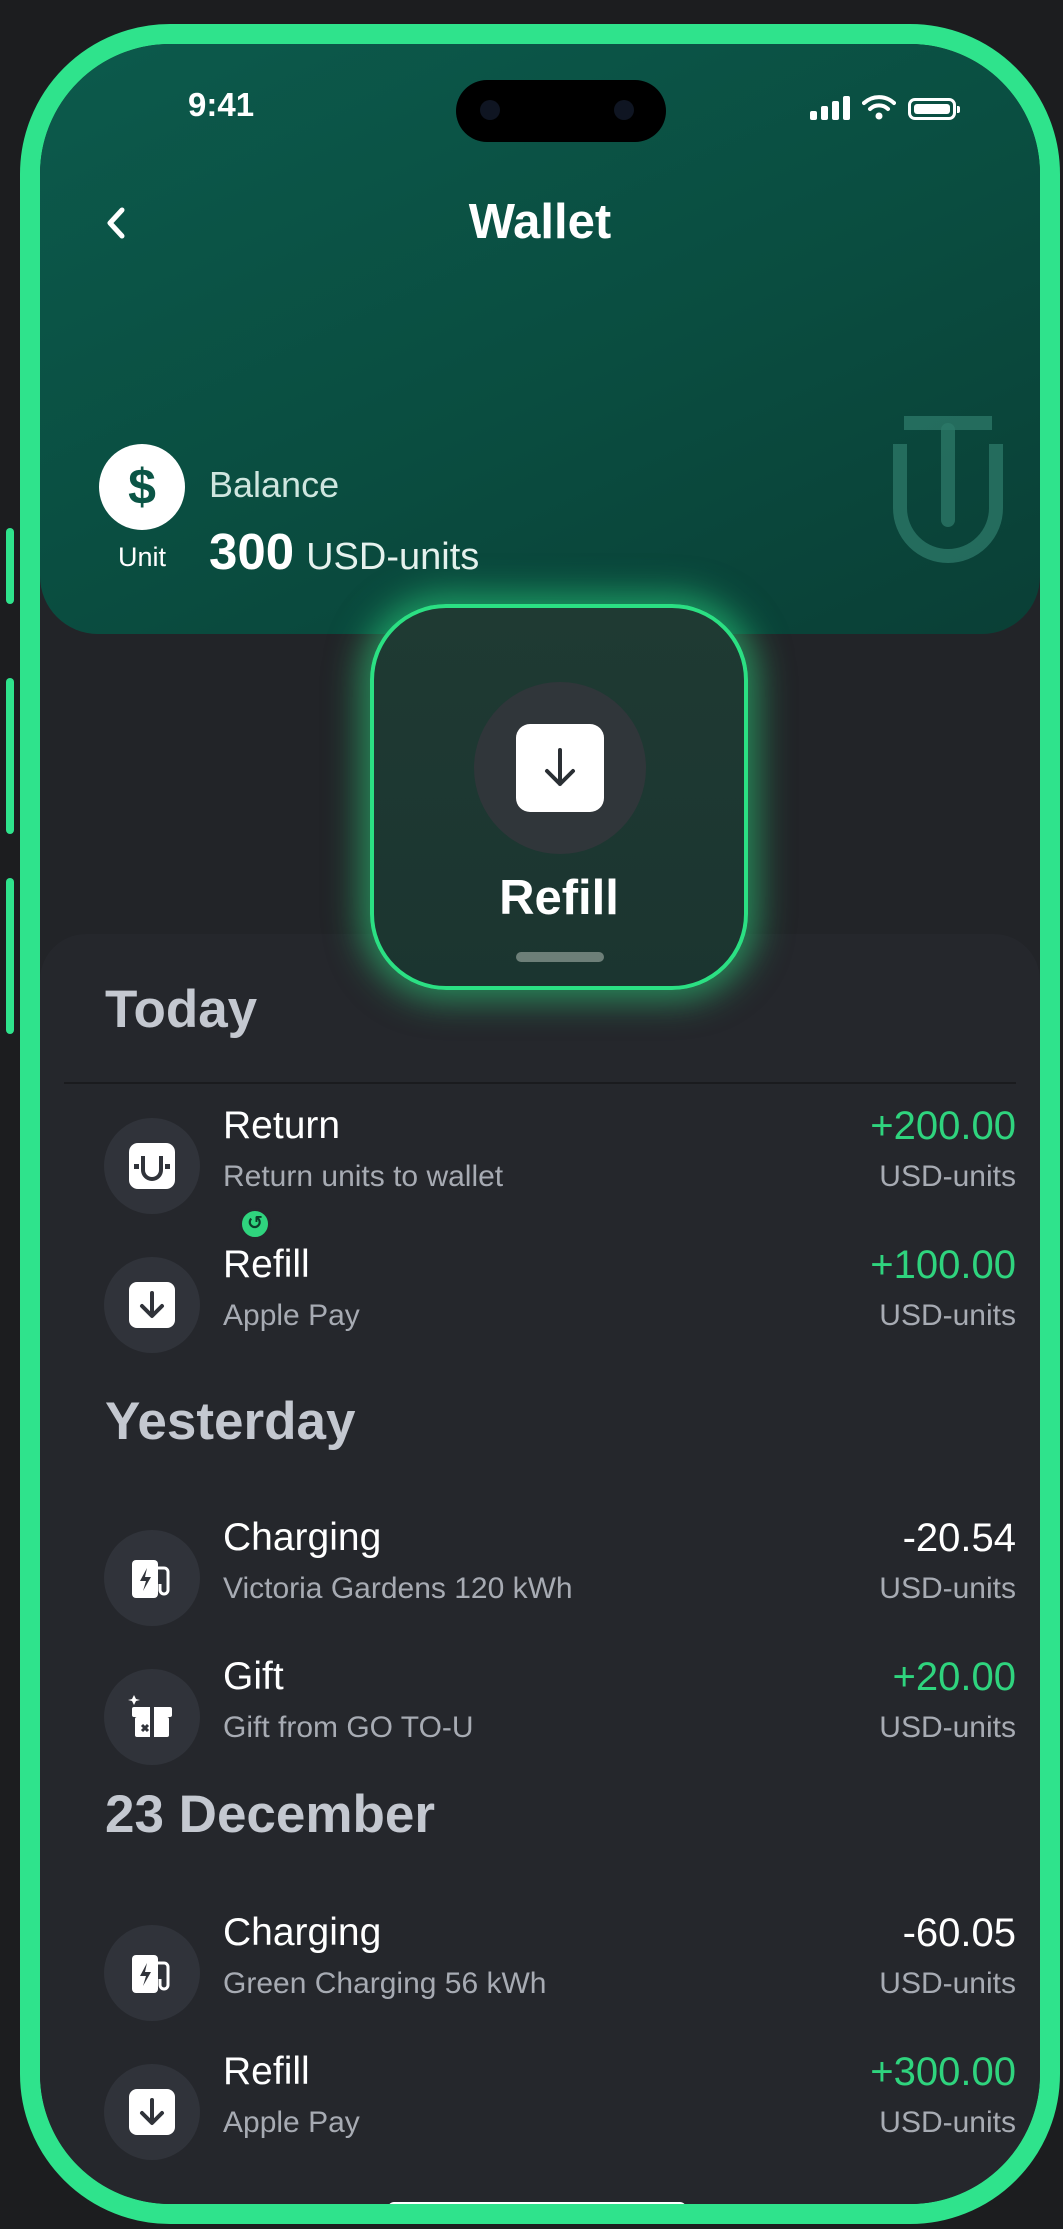 The width and height of the screenshot is (1063, 2229). I want to click on transaction-amount: +300.00, so click(943, 2072).